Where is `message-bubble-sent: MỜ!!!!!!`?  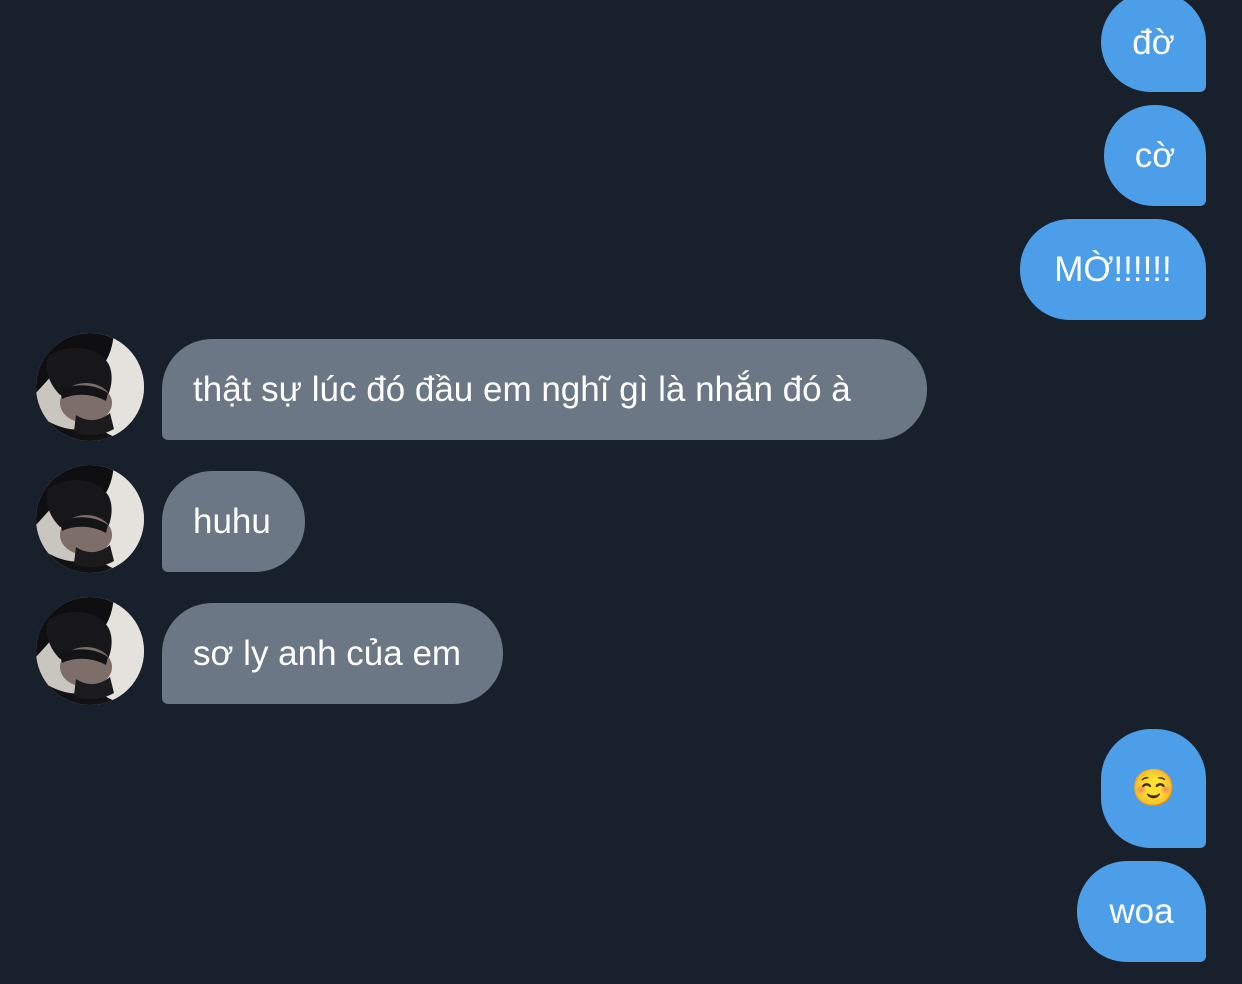
message-bubble-sent: MỜ!!!!!! is located at coordinates (1113, 269).